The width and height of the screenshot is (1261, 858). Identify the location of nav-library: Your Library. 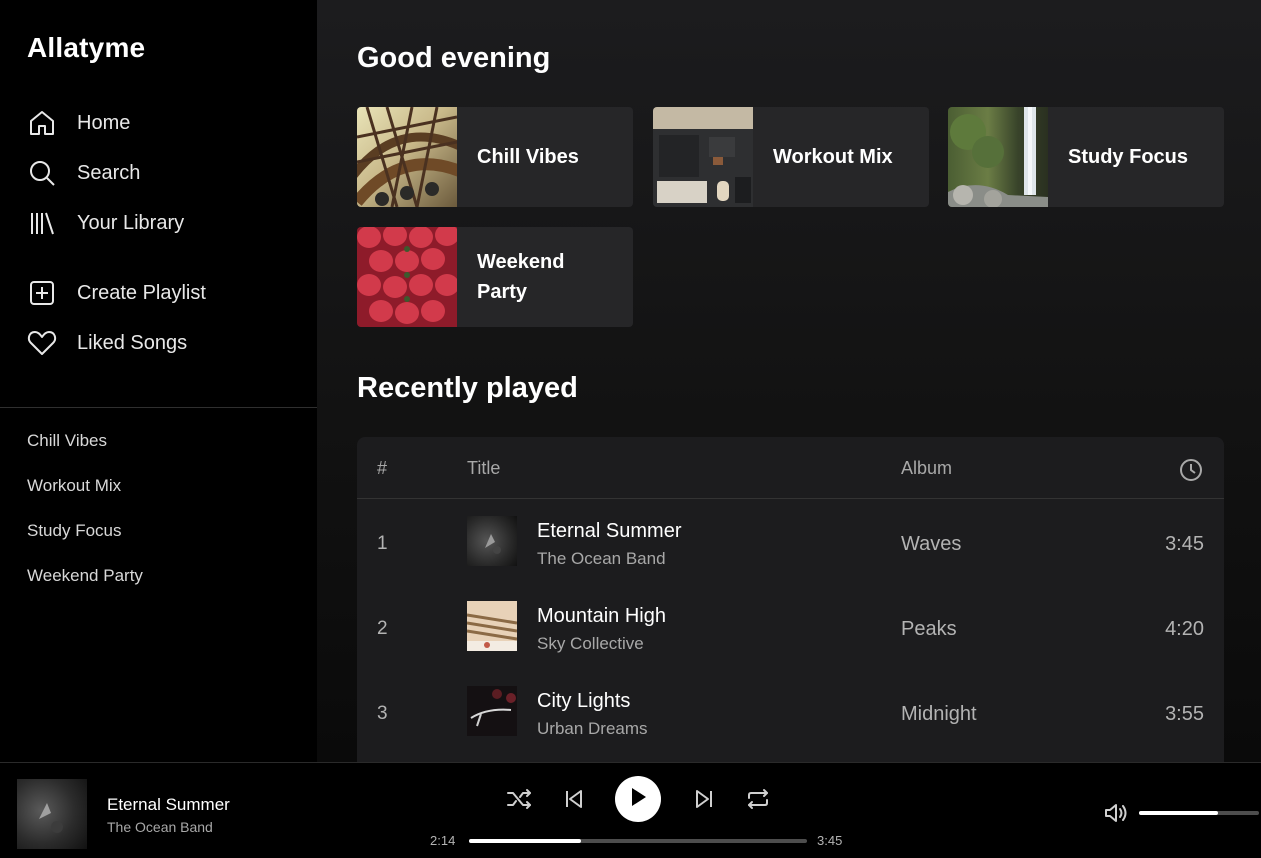
(105, 223).